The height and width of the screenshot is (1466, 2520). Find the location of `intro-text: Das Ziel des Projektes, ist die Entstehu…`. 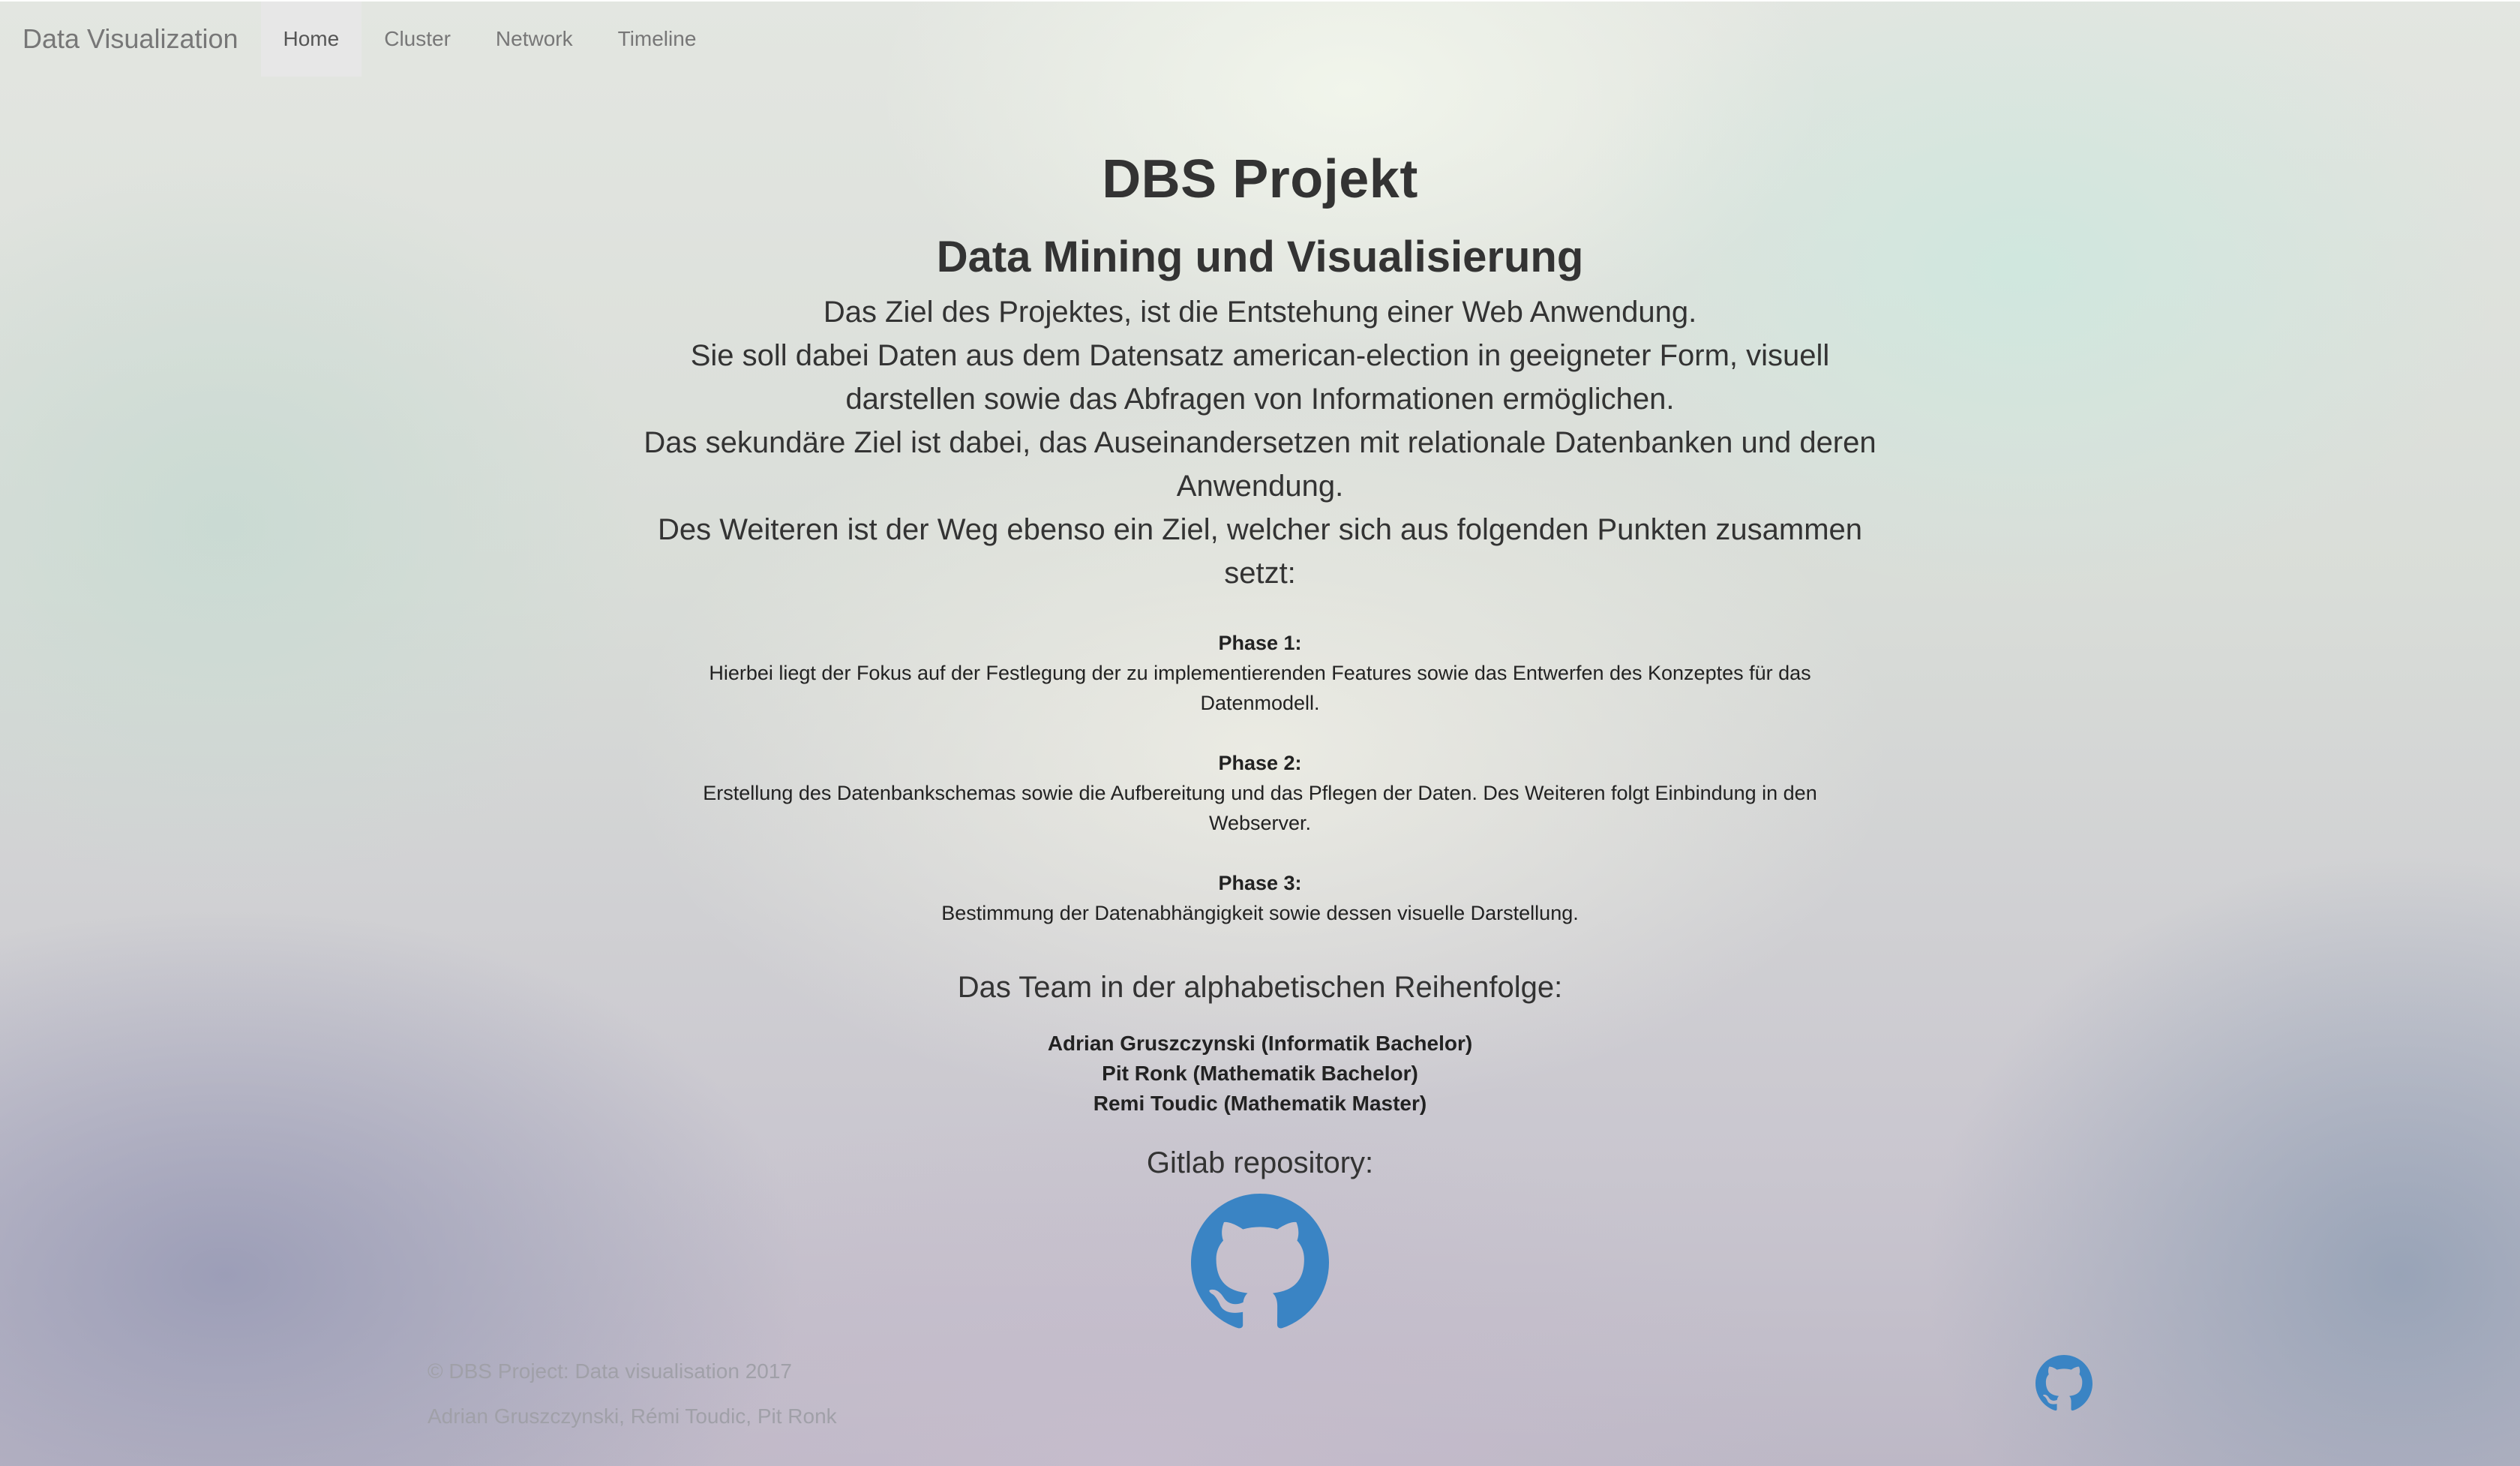

intro-text: Das Ziel des Projektes, ist die Entstehu… is located at coordinates (1260, 442).